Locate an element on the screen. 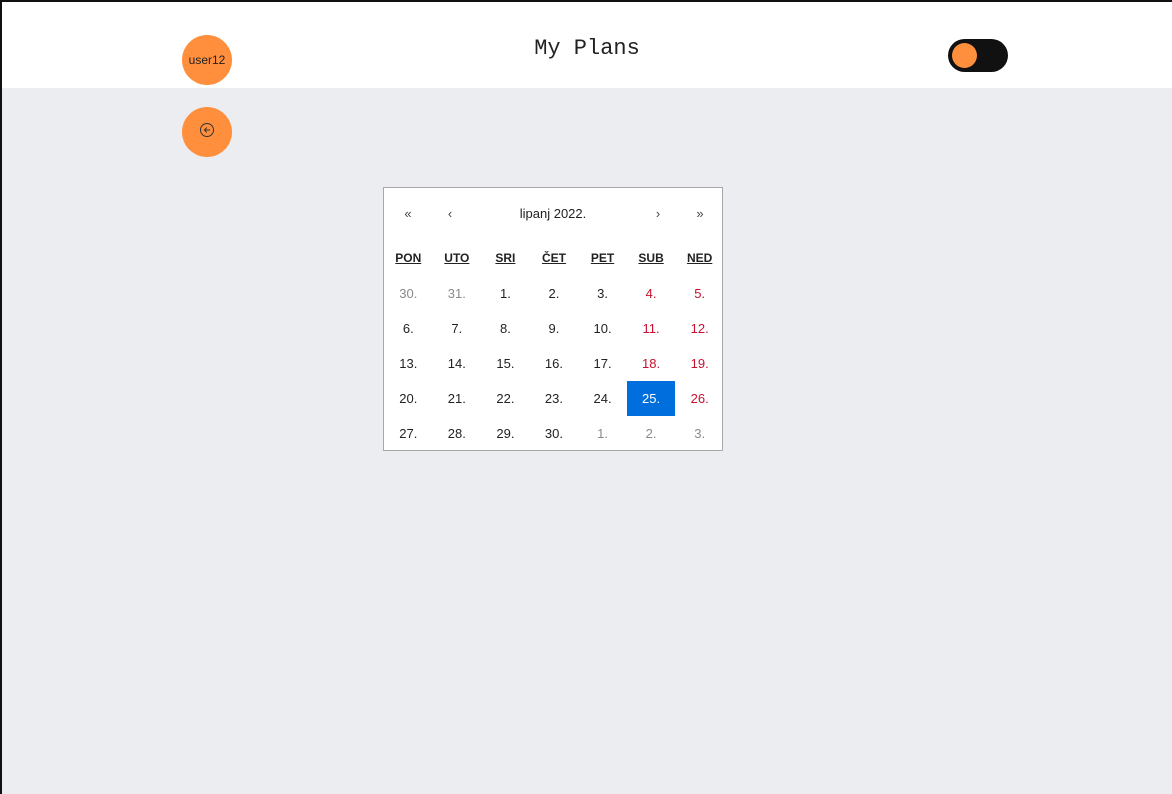 The height and width of the screenshot is (794, 1172). day-cell: 14. is located at coordinates (457, 363).